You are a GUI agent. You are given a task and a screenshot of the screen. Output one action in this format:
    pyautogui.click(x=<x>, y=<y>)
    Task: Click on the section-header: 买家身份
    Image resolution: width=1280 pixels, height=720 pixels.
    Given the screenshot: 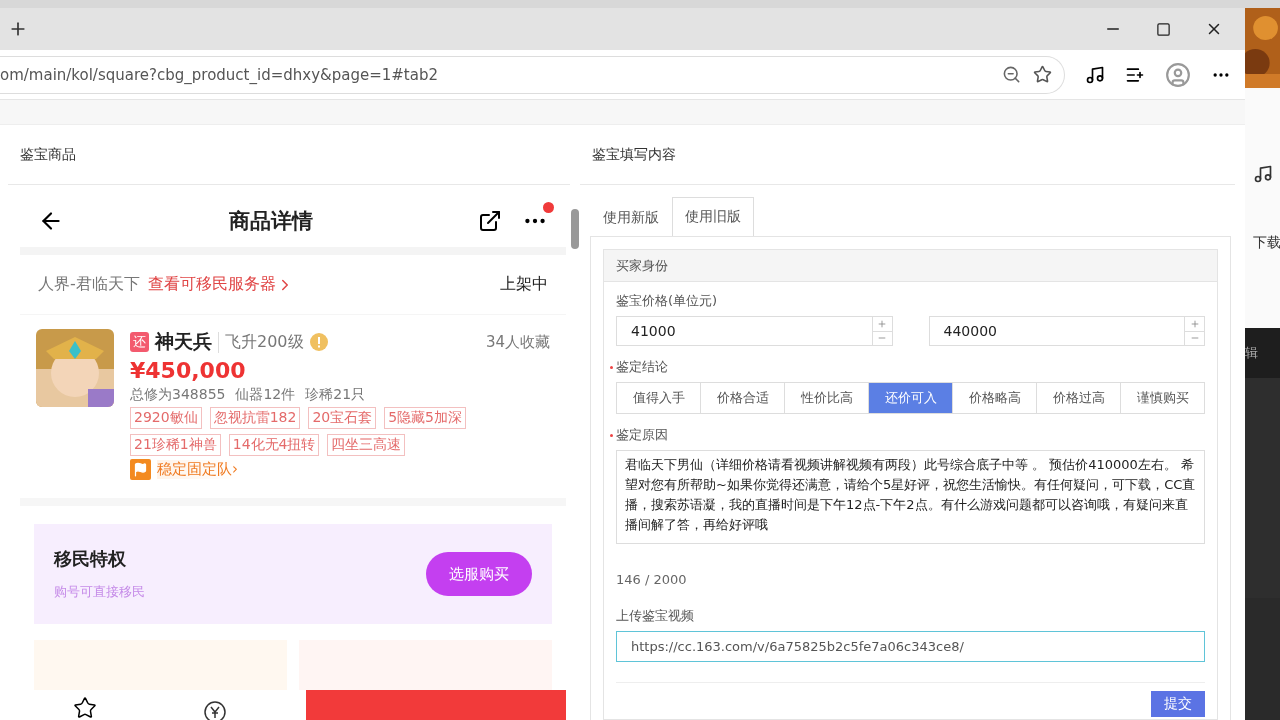 What is the action you would take?
    pyautogui.click(x=910, y=266)
    